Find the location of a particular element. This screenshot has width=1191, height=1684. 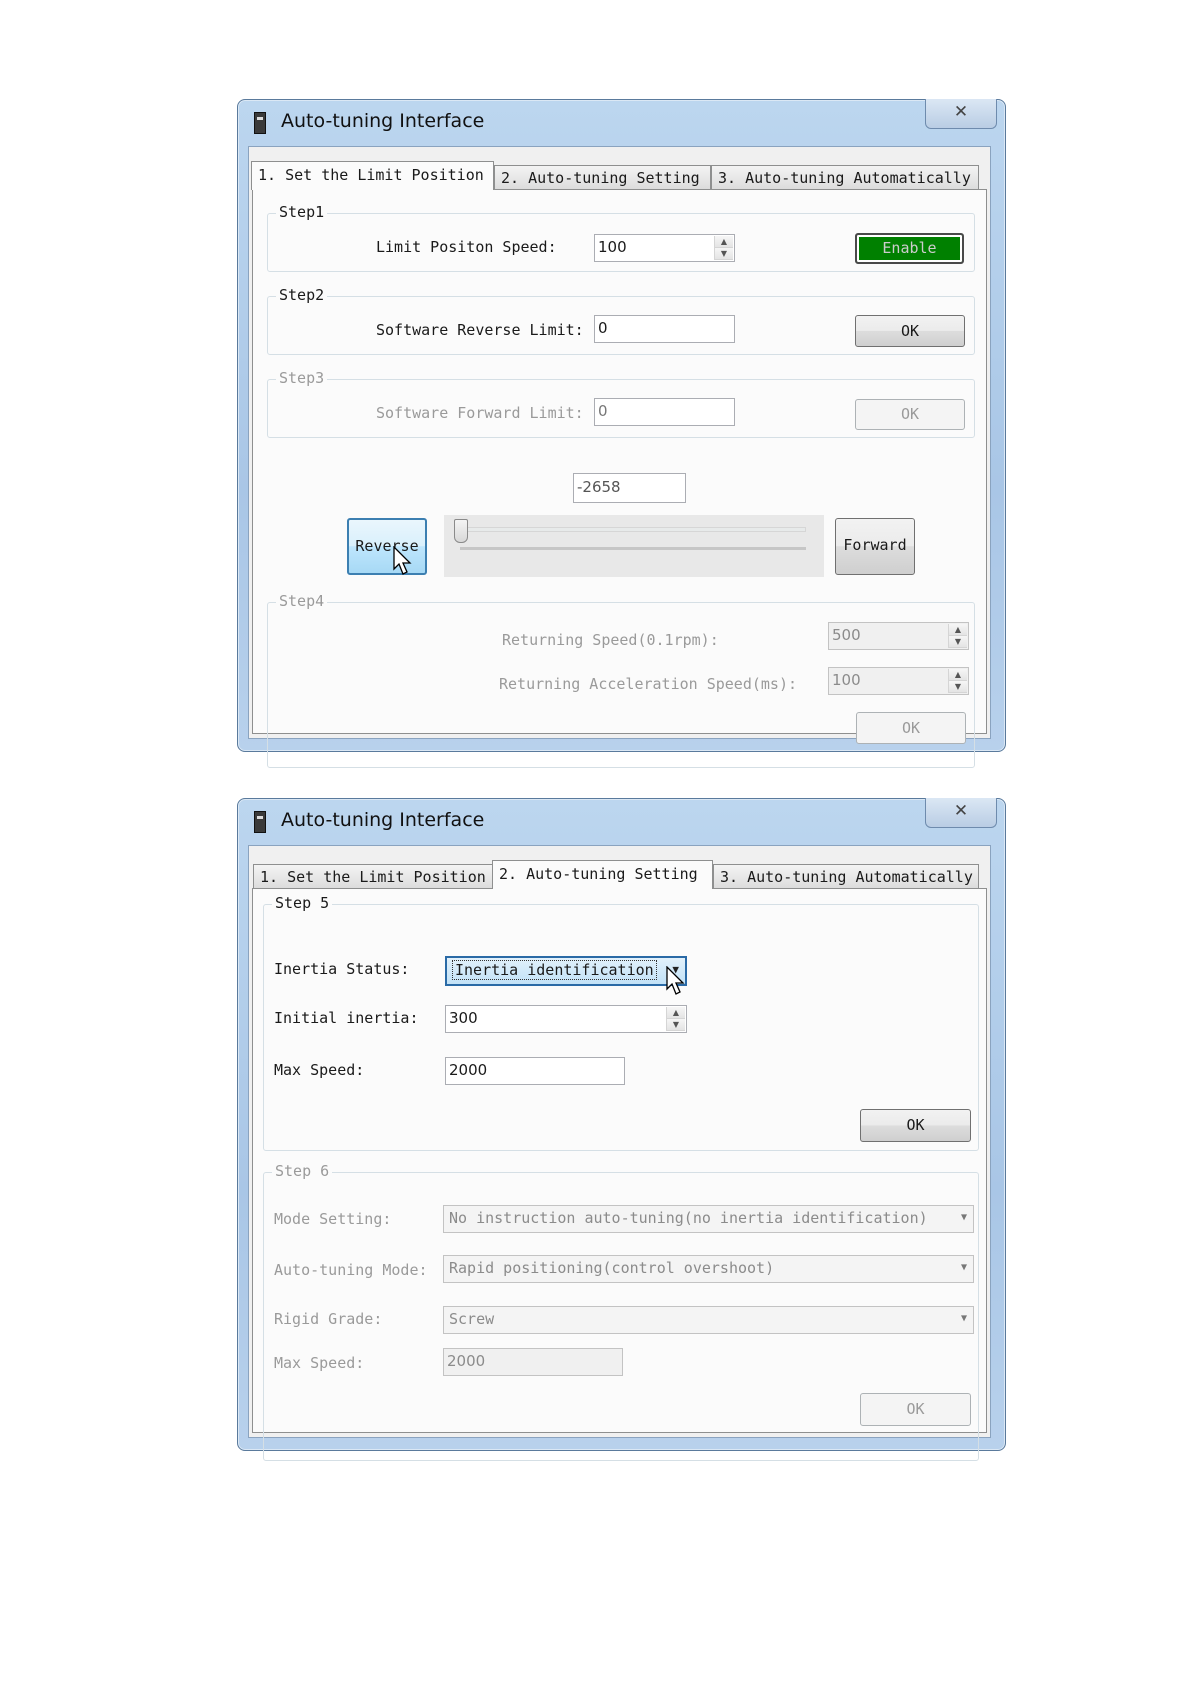

mode-setting-label: Mode Setting: is located at coordinates (333, 1219).